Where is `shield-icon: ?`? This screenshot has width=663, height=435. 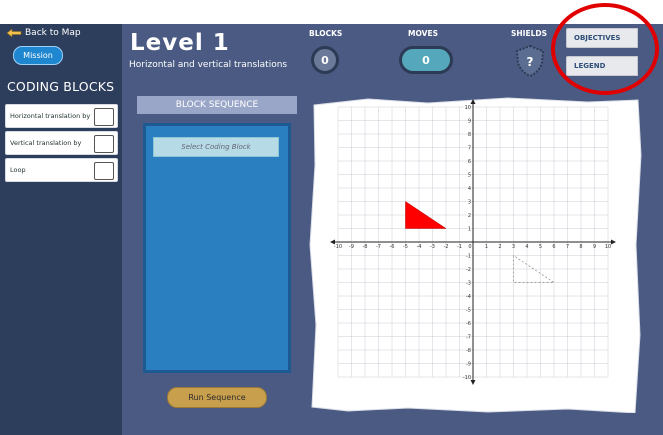
shield-icon: ? is located at coordinates (530, 61).